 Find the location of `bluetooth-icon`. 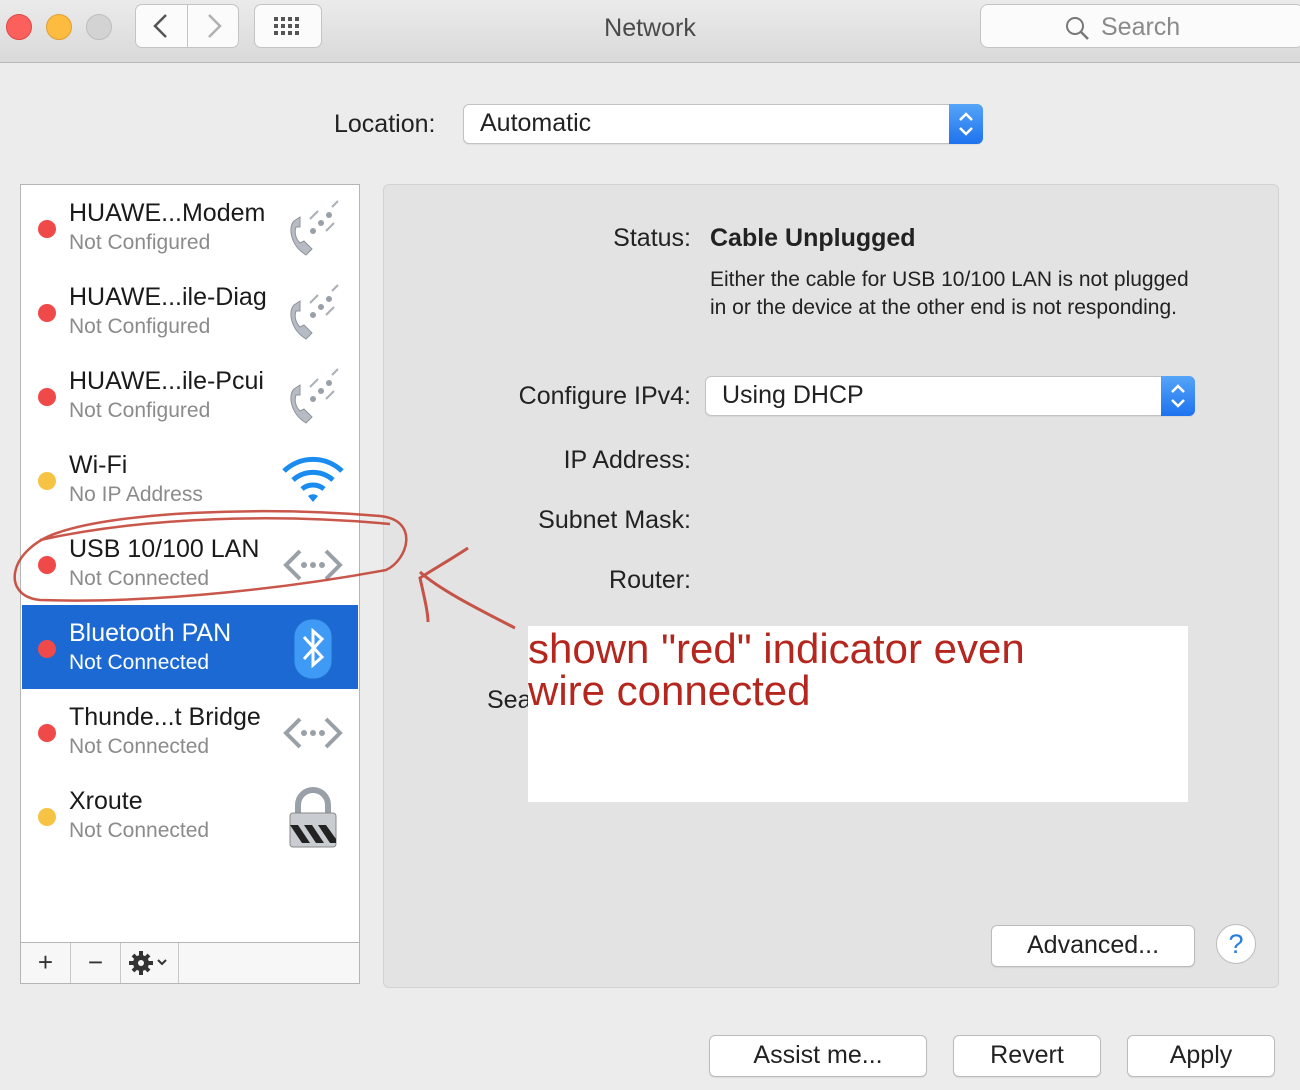

bluetooth-icon is located at coordinates (313, 649).